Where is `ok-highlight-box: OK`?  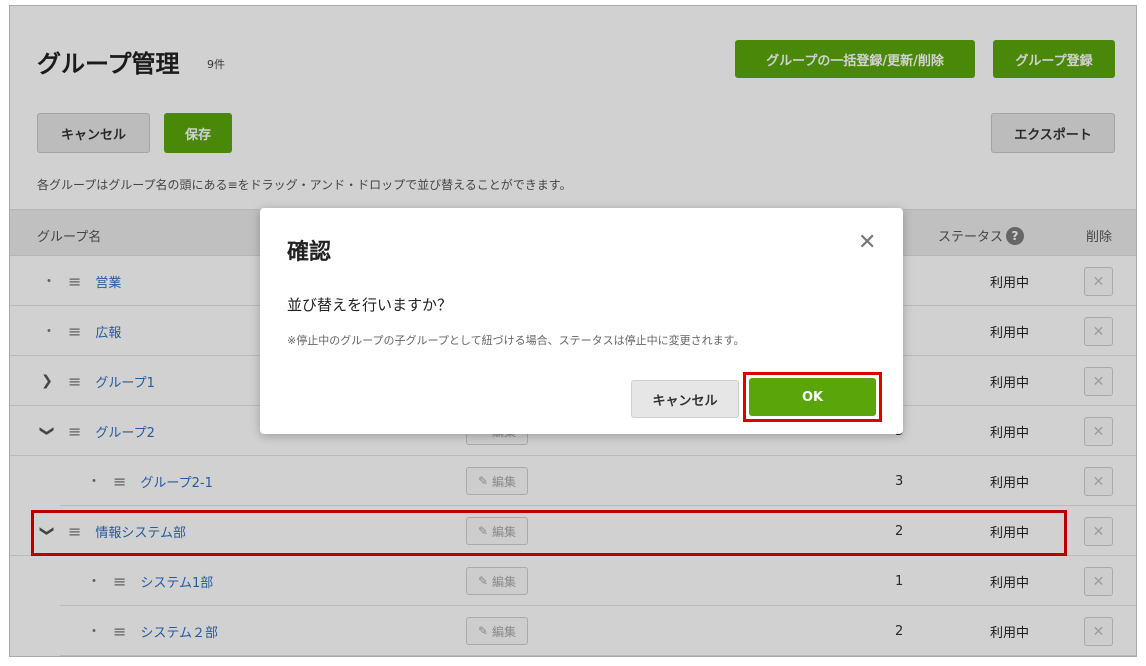 ok-highlight-box: OK is located at coordinates (812, 397).